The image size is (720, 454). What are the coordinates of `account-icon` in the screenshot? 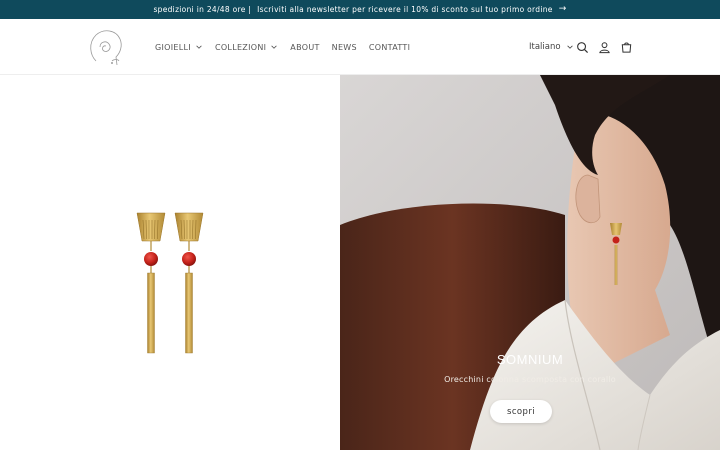 It's located at (604, 47).